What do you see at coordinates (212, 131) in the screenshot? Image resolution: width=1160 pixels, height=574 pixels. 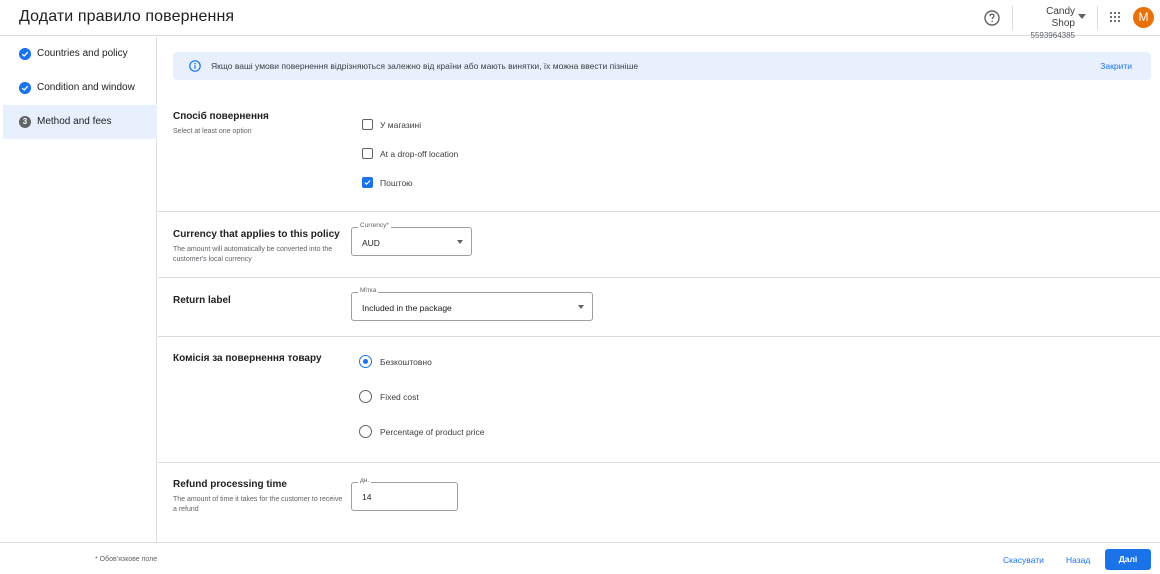 I see `return-method-description: Select at least one option` at bounding box center [212, 131].